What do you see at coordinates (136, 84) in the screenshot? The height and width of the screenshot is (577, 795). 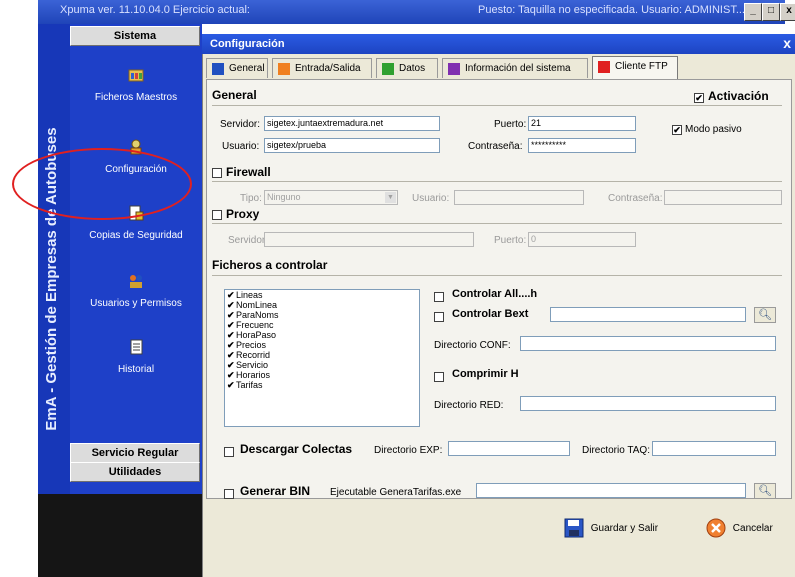 I see `sidebar-item-ficheros-maestros: Ficheros Maestros` at bounding box center [136, 84].